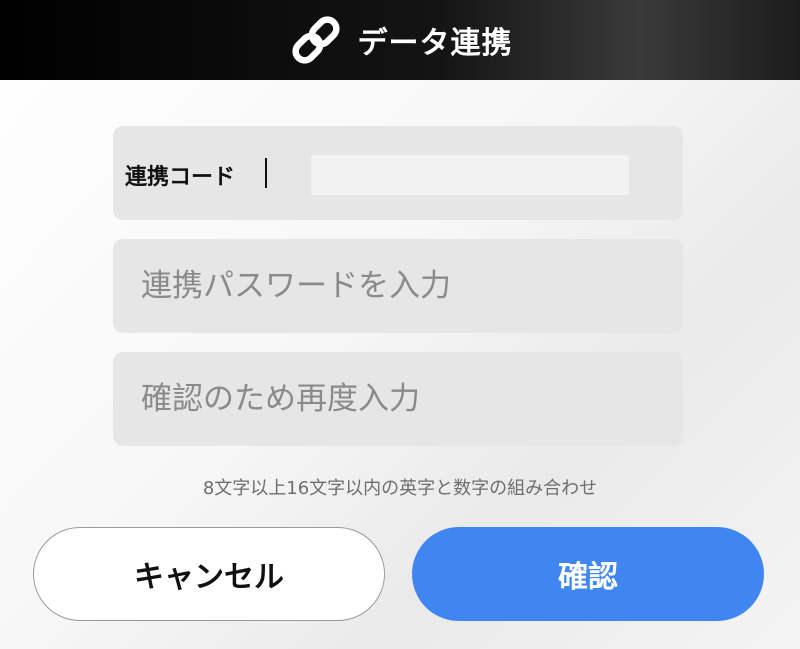 The height and width of the screenshot is (649, 800). Describe the element at coordinates (266, 173) in the screenshot. I see `text-cursor` at that location.